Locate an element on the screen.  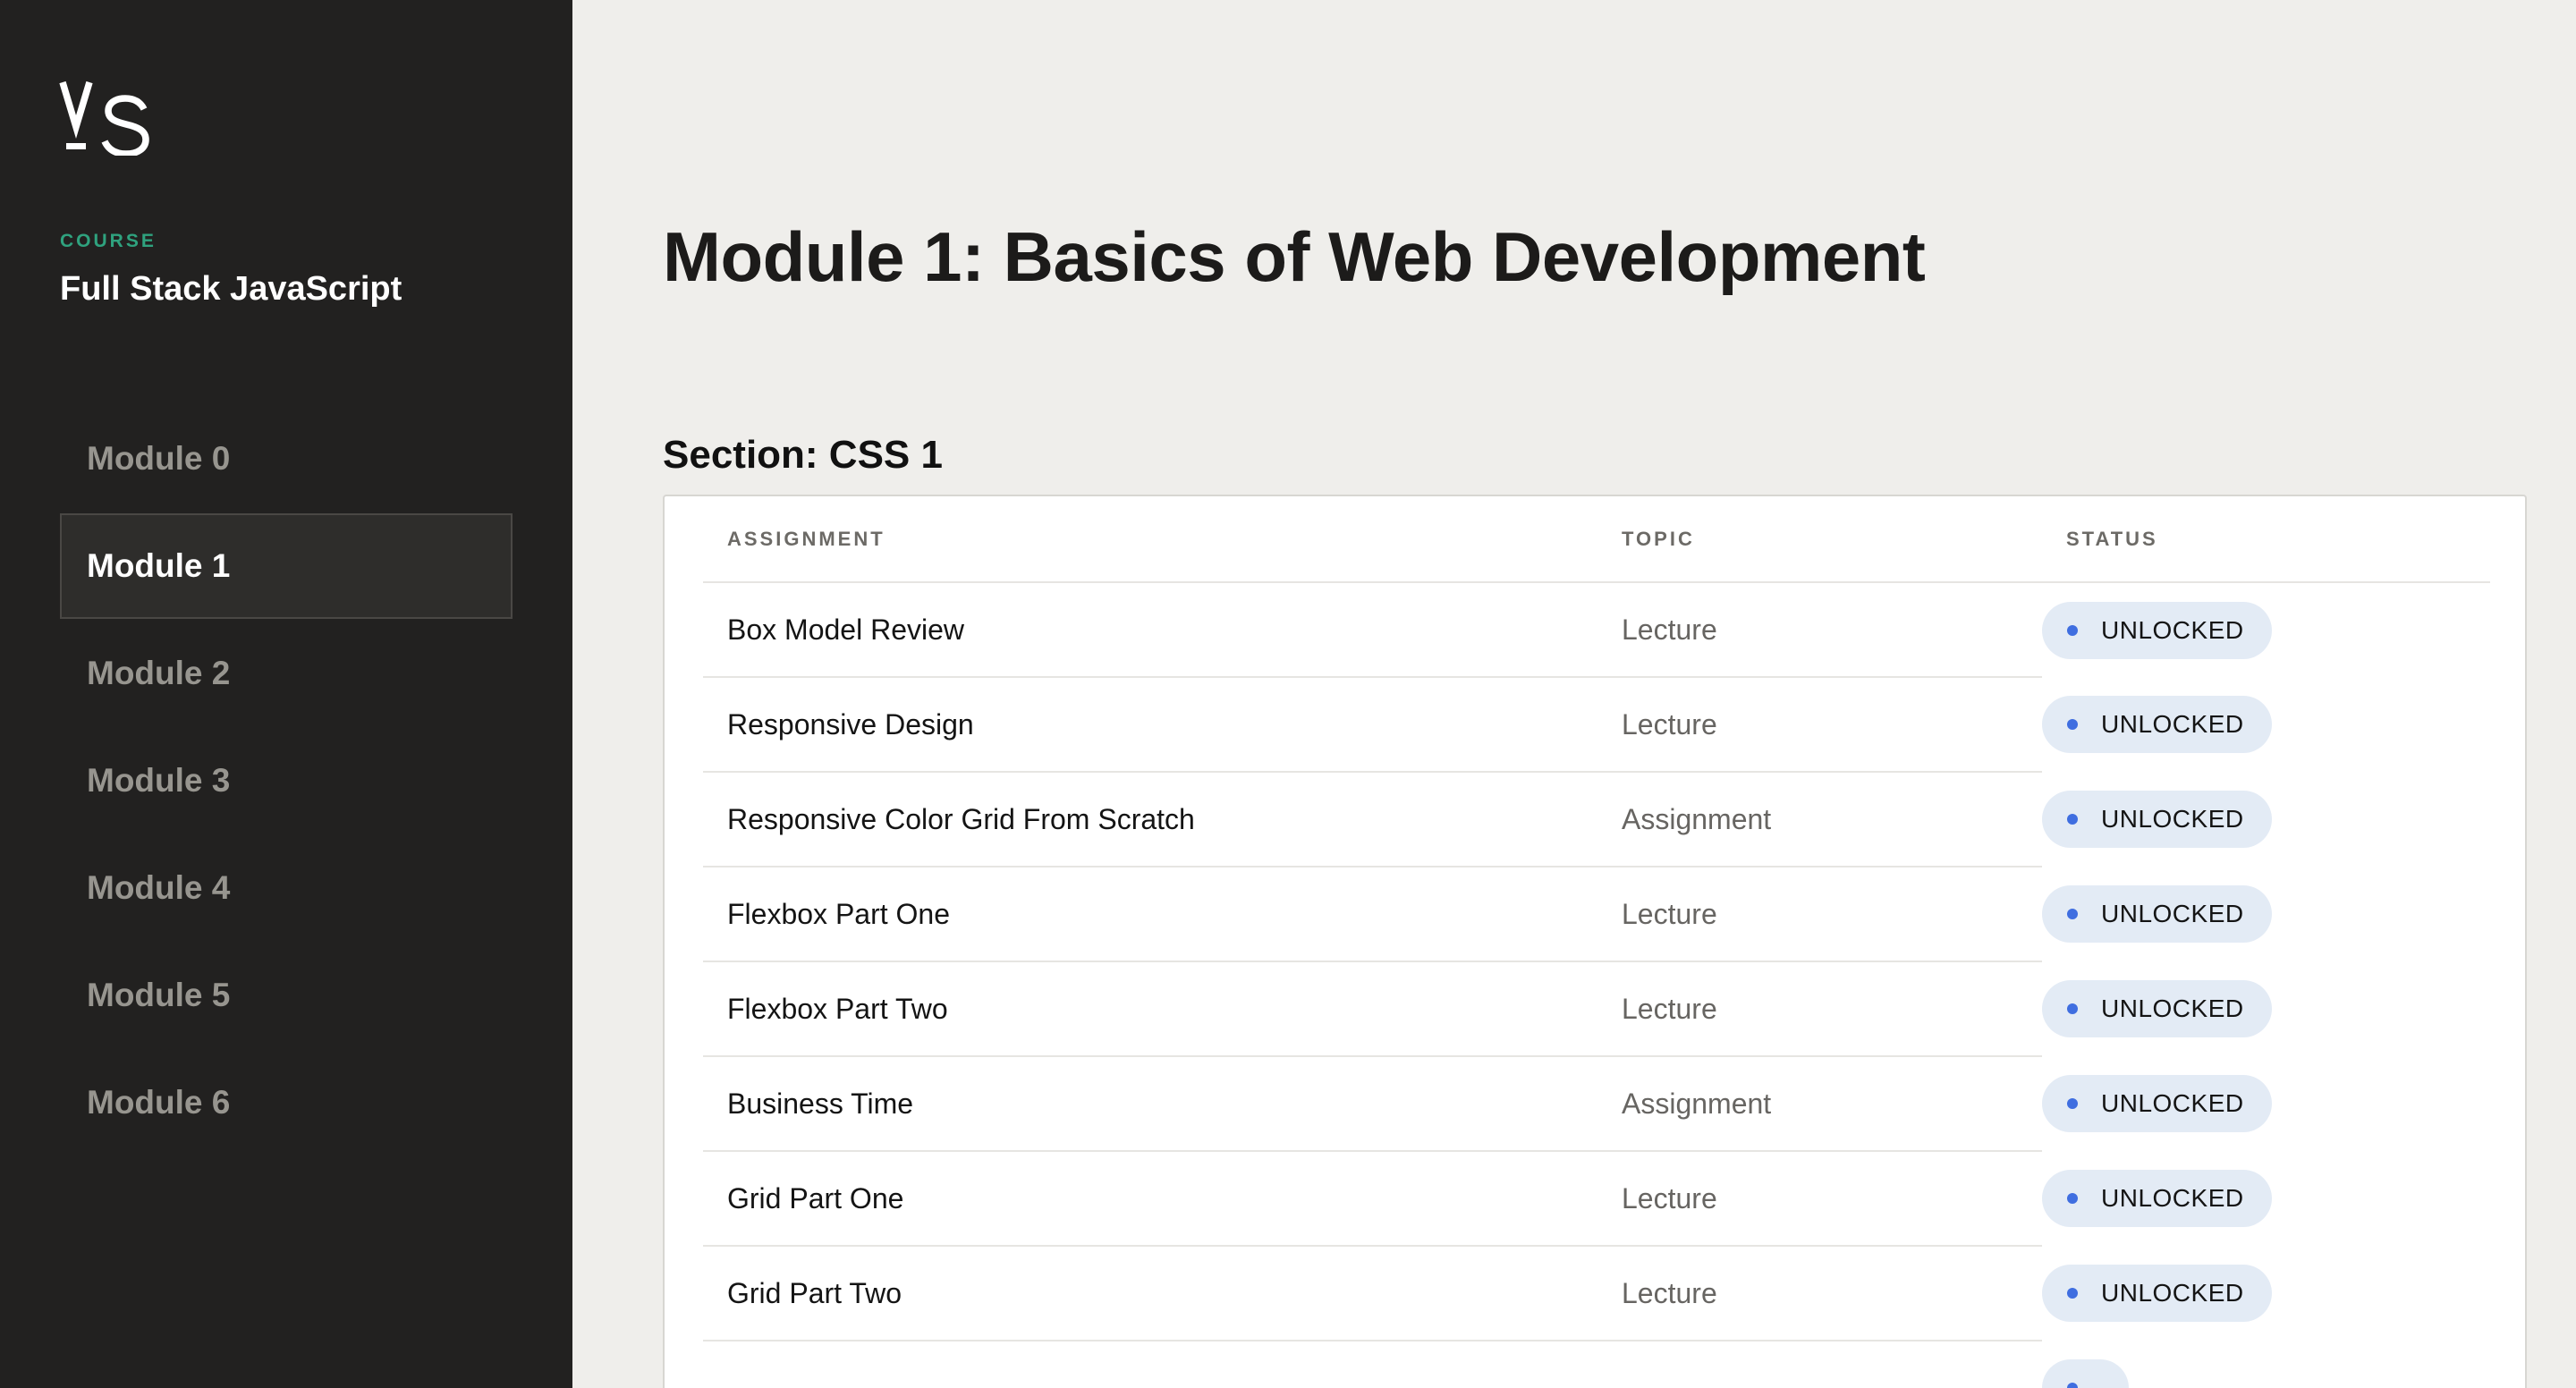
status-cell is located at coordinates (2266, 1365).